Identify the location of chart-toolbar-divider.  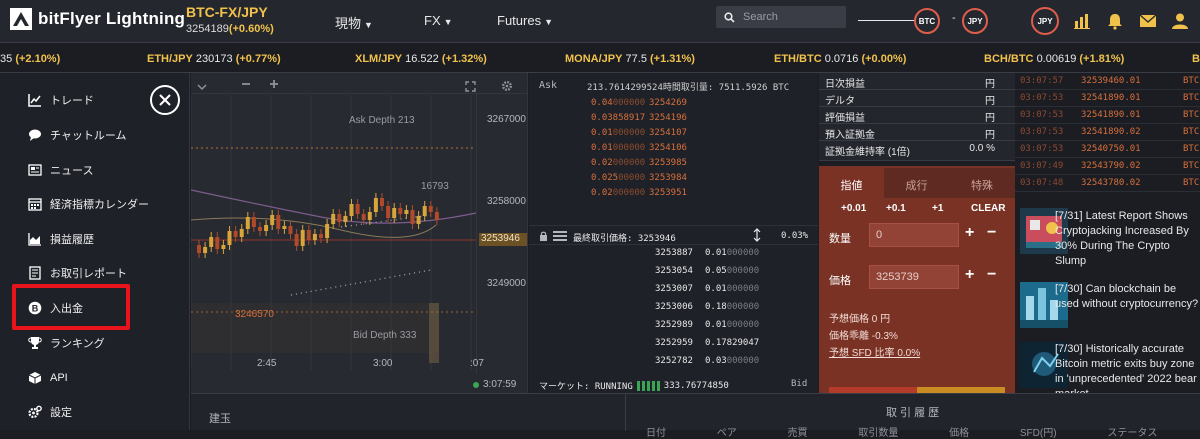
(359, 93).